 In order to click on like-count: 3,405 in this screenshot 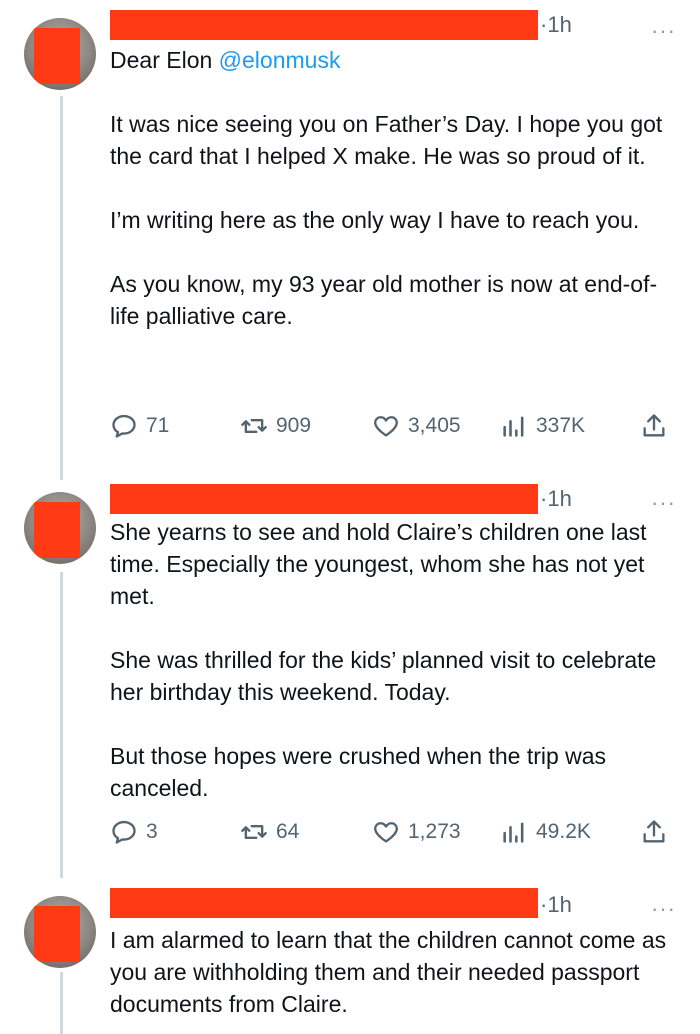, I will do `click(434, 425)`.